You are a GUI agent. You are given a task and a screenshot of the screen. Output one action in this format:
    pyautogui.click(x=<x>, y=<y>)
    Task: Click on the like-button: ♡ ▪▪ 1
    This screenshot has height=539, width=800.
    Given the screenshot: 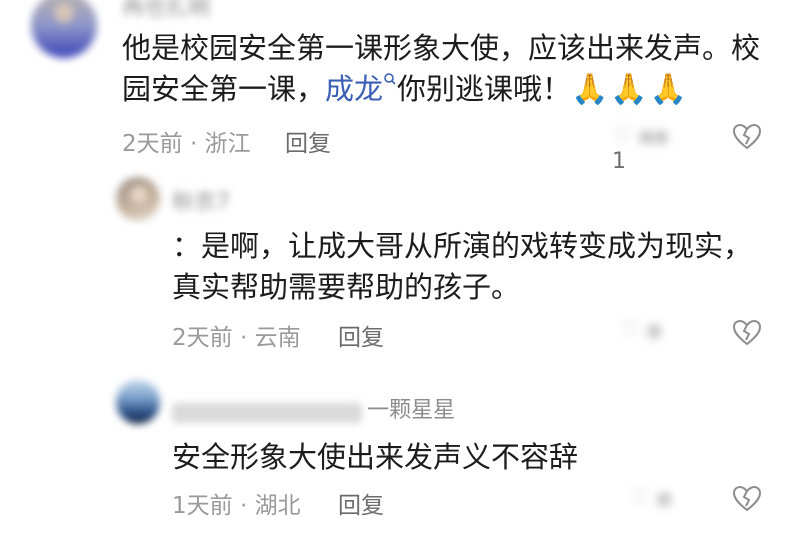 What is the action you would take?
    pyautogui.click(x=642, y=149)
    